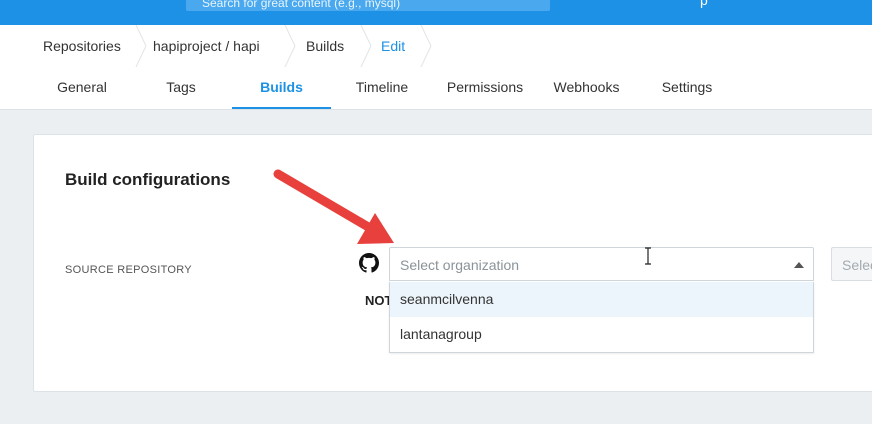 Image resolution: width=872 pixels, height=424 pixels. Describe the element at coordinates (281, 88) in the screenshot. I see `tab-builds: Builds` at that location.